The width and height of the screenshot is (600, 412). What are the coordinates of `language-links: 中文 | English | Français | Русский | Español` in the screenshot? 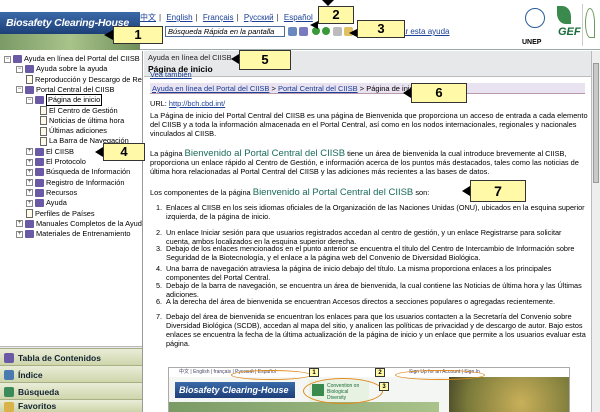 It's located at (226, 17).